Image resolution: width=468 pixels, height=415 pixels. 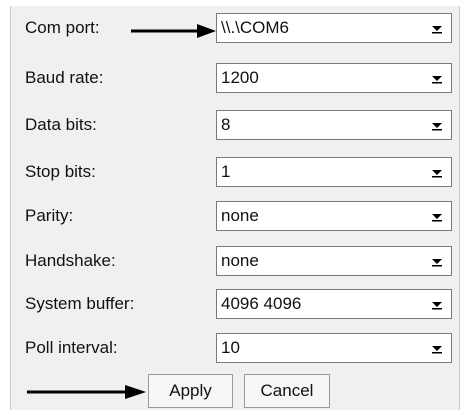 I want to click on poll-interval-select: 10, so click(x=334, y=348).